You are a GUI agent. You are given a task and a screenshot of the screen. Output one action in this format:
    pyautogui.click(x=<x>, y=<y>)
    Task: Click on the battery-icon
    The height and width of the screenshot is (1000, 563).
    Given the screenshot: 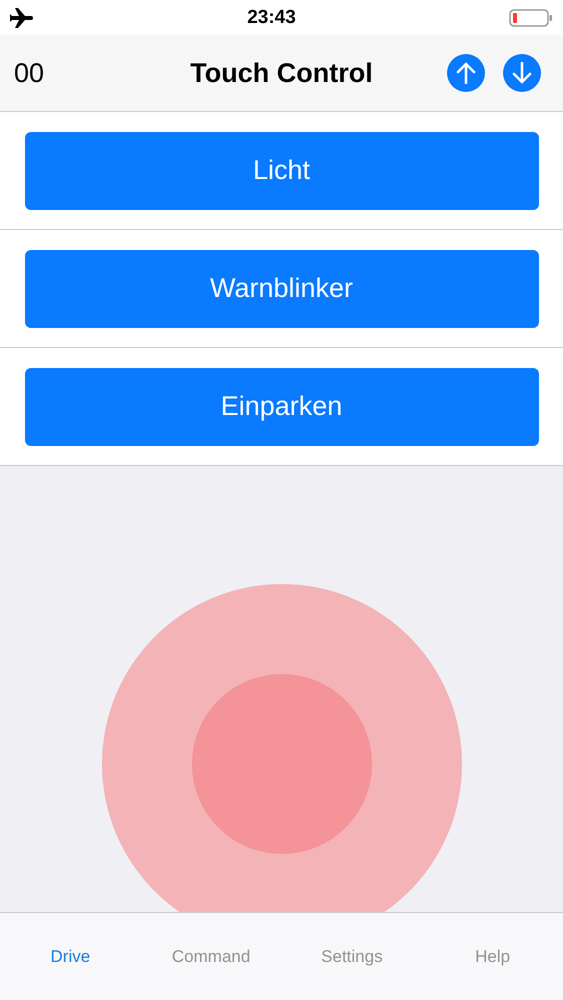 What is the action you would take?
    pyautogui.click(x=530, y=17)
    